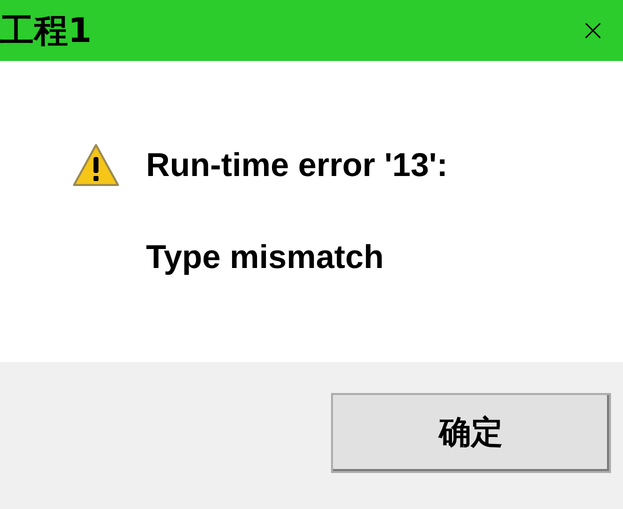 This screenshot has width=623, height=509. What do you see at coordinates (471, 433) in the screenshot?
I see `ok-button: 确定` at bounding box center [471, 433].